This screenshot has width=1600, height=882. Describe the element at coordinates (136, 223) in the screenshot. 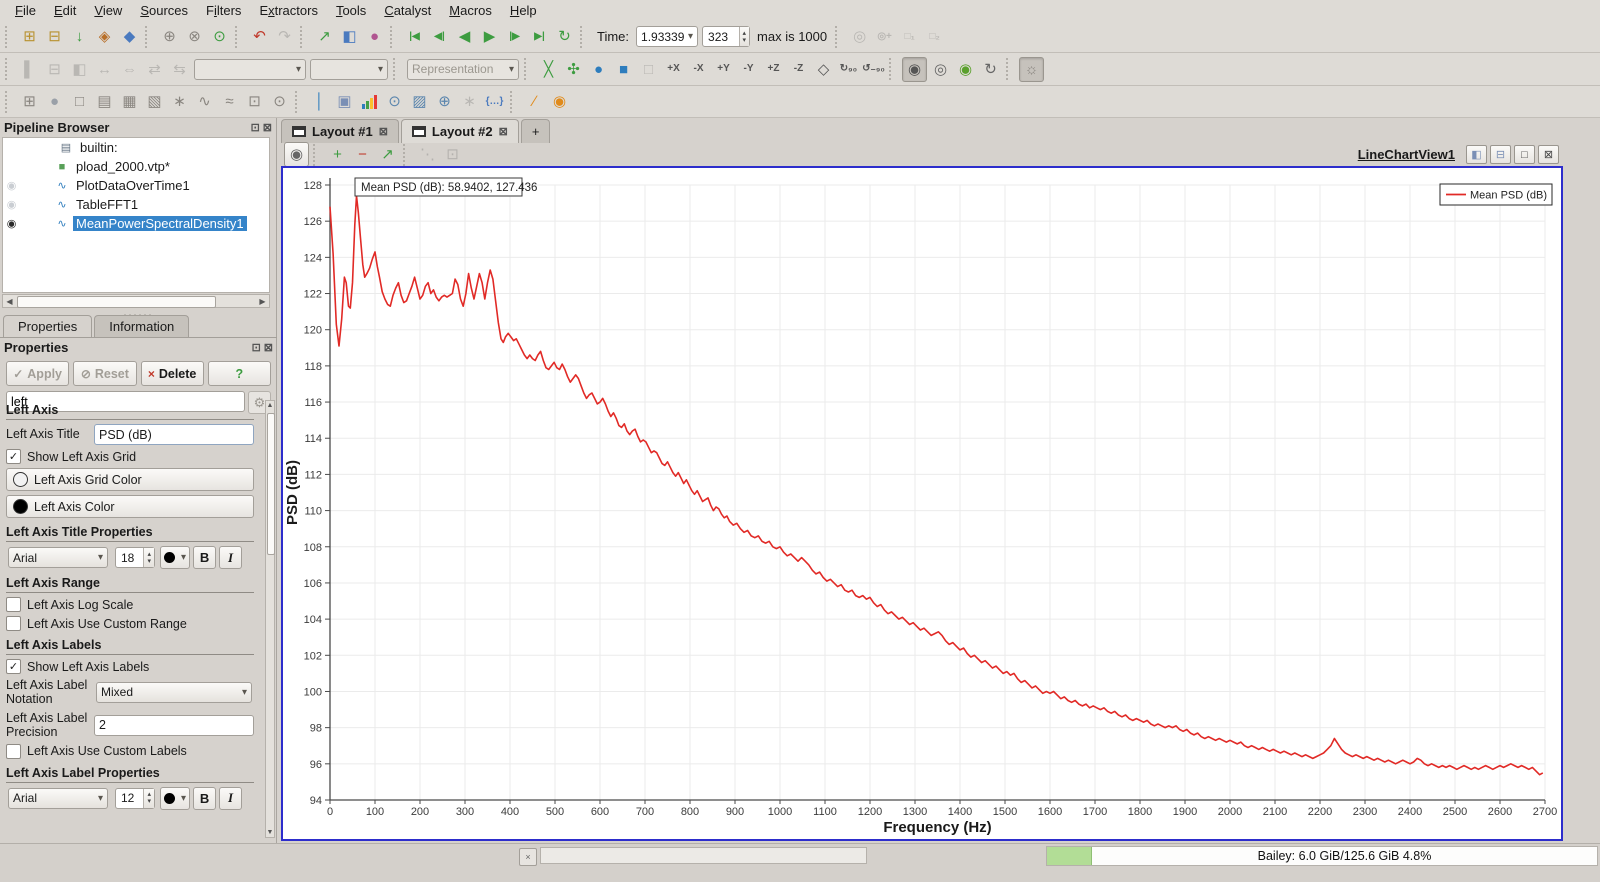

I see `pipeline-item-meanpowerspectraldensity1: ◉ ∿ MeanPowerSpectralDensity1` at that location.